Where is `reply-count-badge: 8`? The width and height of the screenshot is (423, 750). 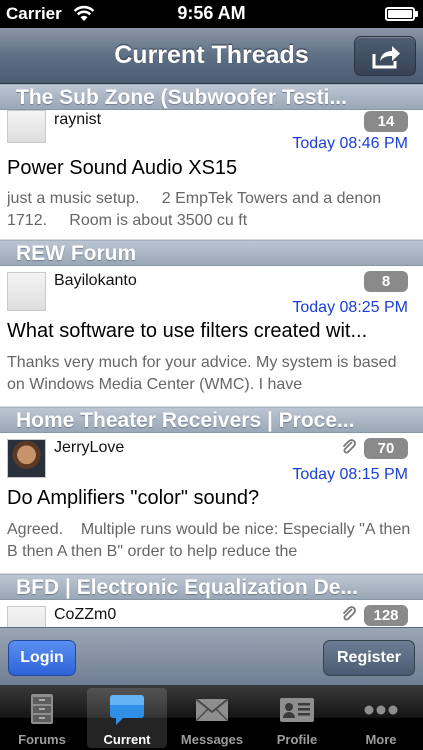 reply-count-badge: 8 is located at coordinates (386, 281).